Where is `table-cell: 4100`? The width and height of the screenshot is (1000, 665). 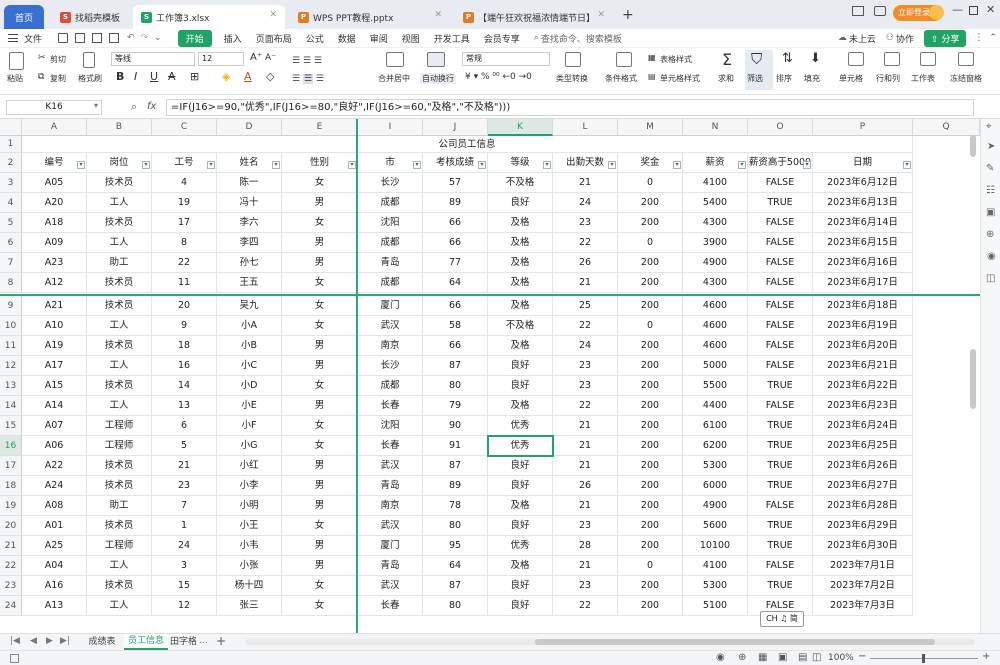
table-cell: 4100 is located at coordinates (715, 566).